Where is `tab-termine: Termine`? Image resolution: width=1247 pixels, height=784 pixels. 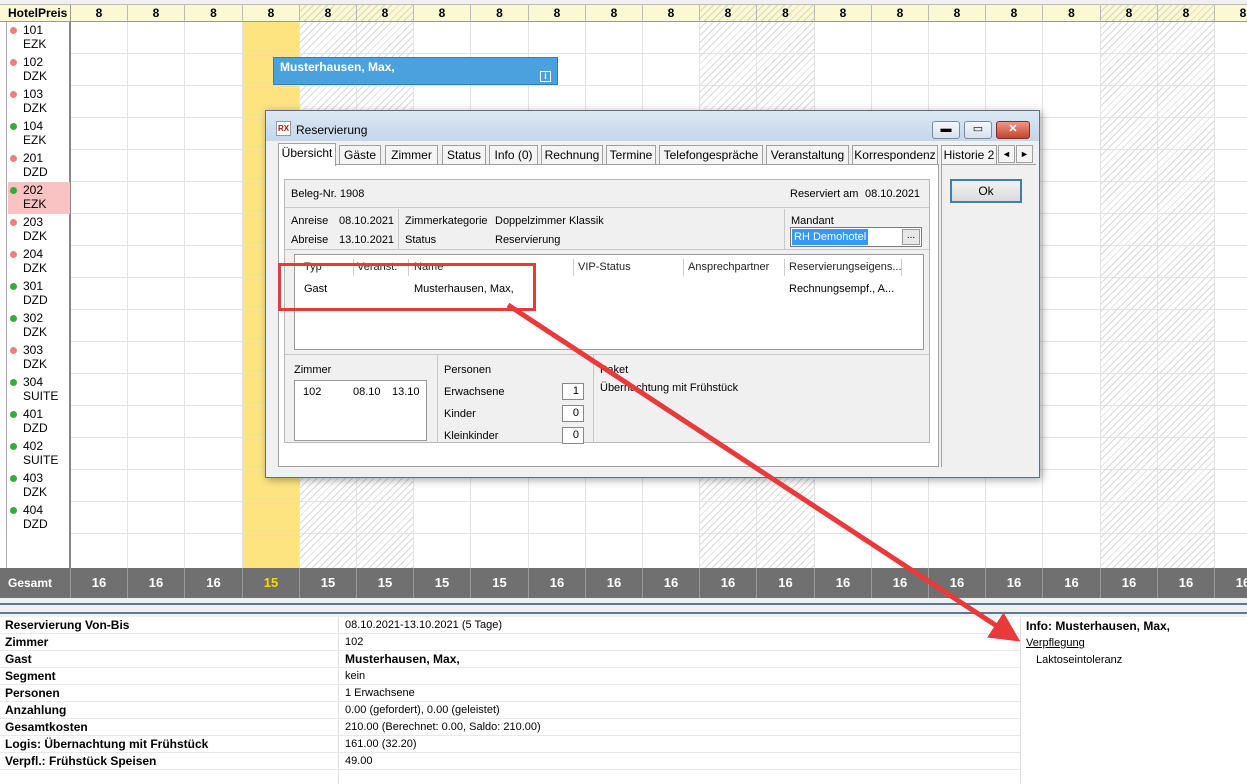 tab-termine: Termine is located at coordinates (631, 155).